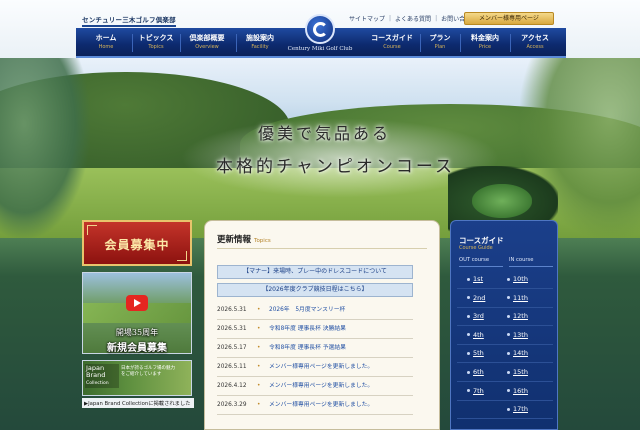 This screenshot has height=430, width=640. What do you see at coordinates (315, 348) in the screenshot?
I see `news-item: 2026.5.17 • 令和8年度 理事長杯 予選結果` at bounding box center [315, 348].